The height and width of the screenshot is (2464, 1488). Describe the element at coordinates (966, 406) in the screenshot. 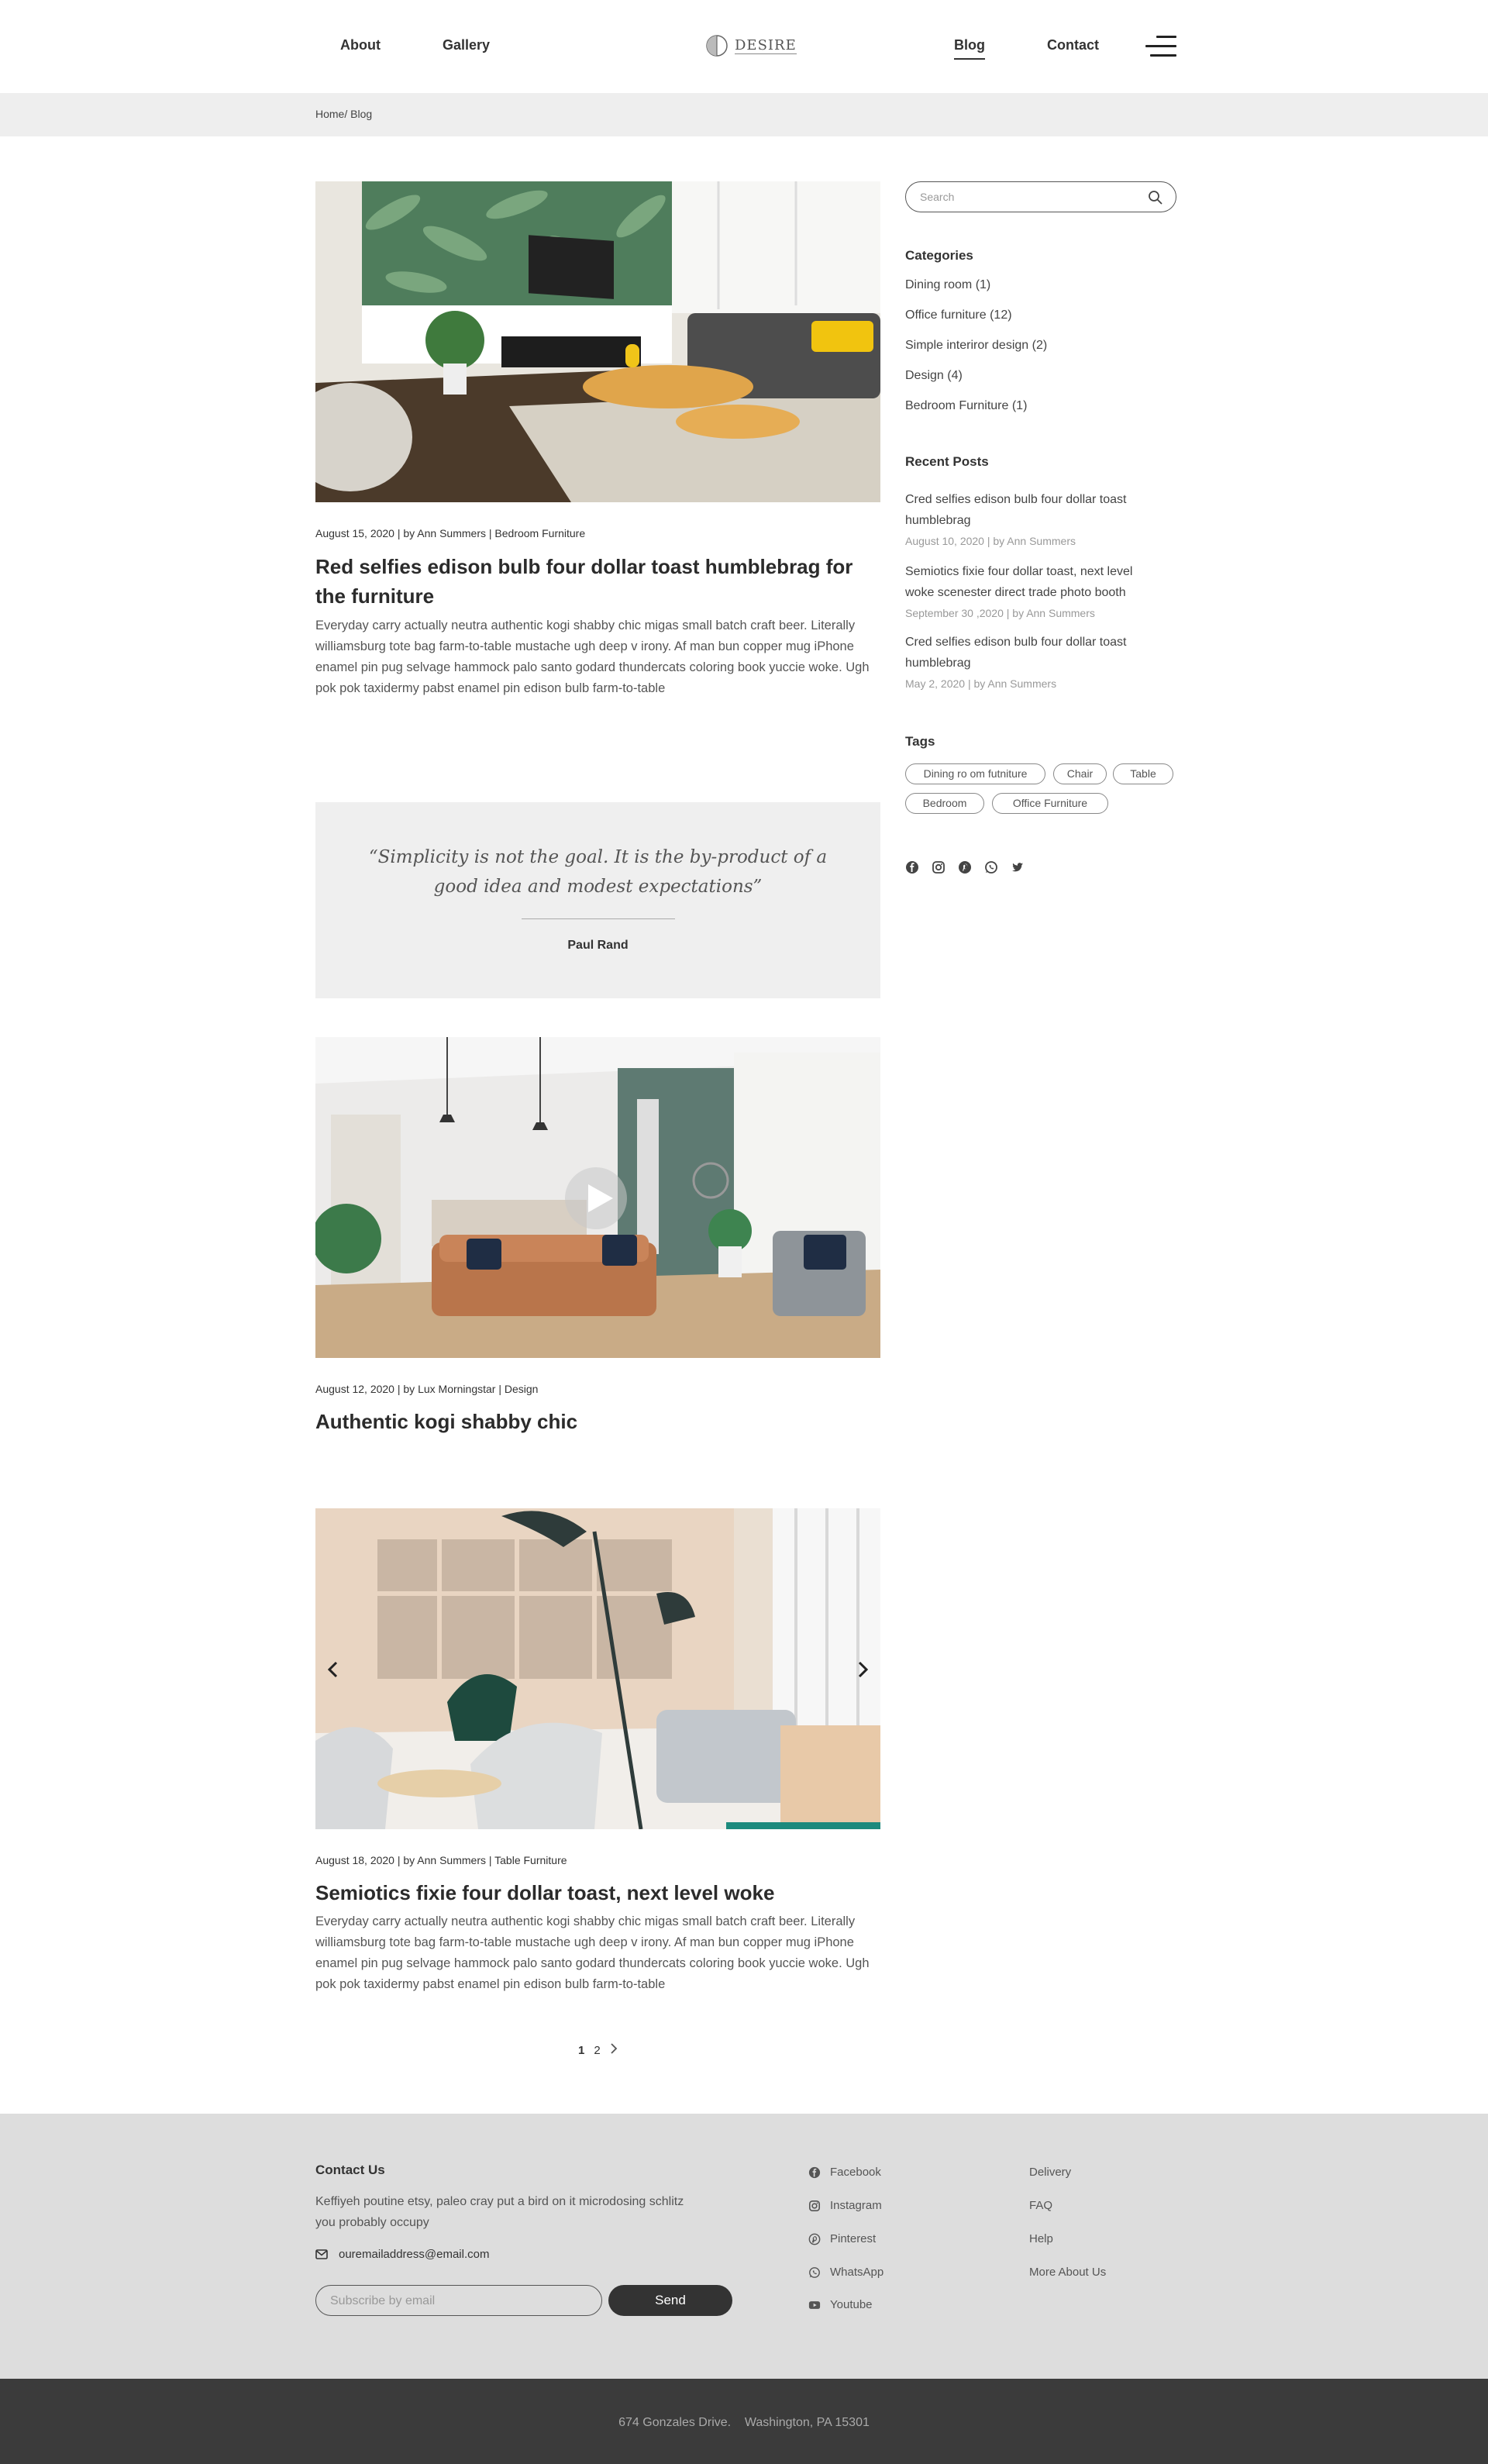

I see `category-item: Bedroom Furniture (1)` at that location.